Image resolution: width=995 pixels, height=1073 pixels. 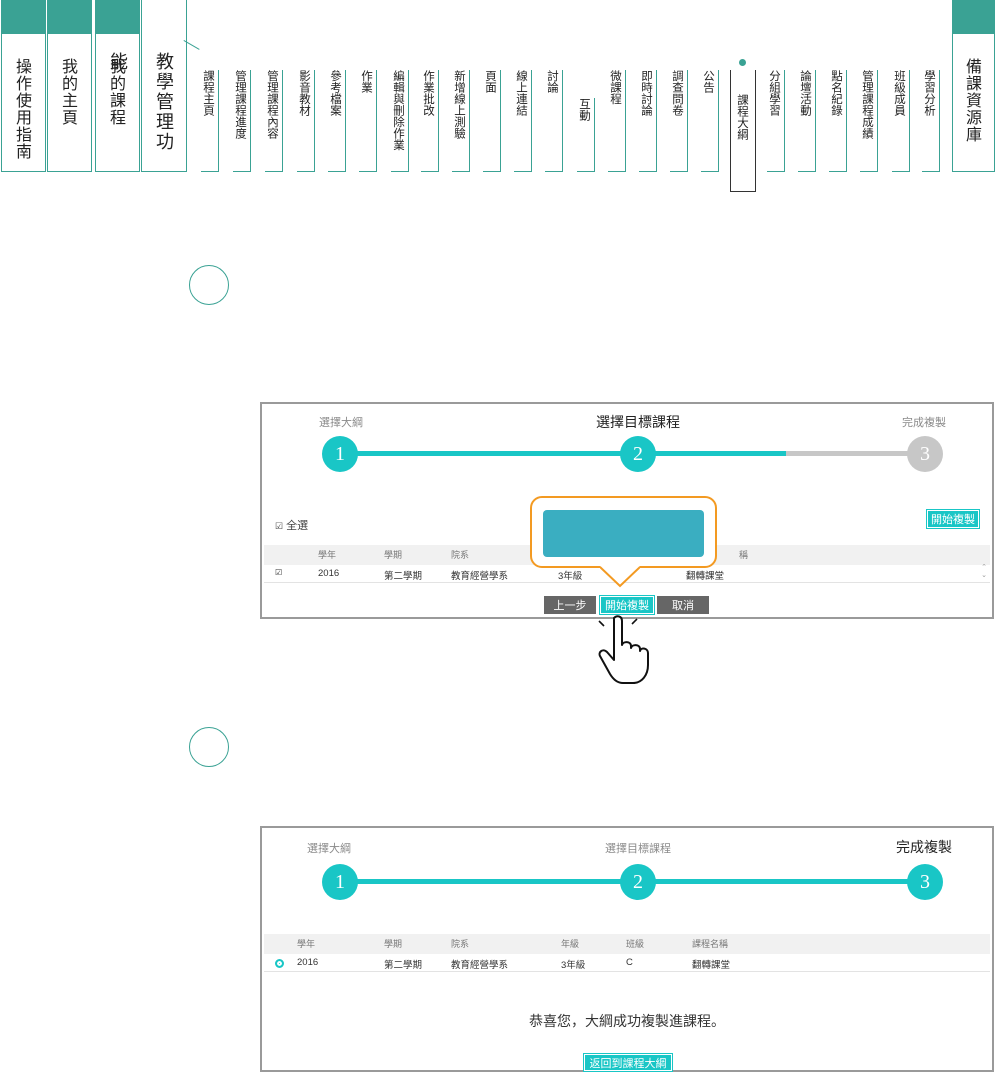 I want to click on wizard-remaining-track, so click(x=856, y=453).